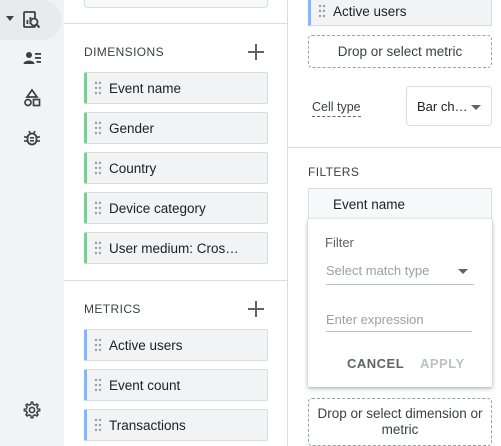 The height and width of the screenshot is (446, 501). What do you see at coordinates (157, 208) in the screenshot?
I see `dimension-label: Device category` at bounding box center [157, 208].